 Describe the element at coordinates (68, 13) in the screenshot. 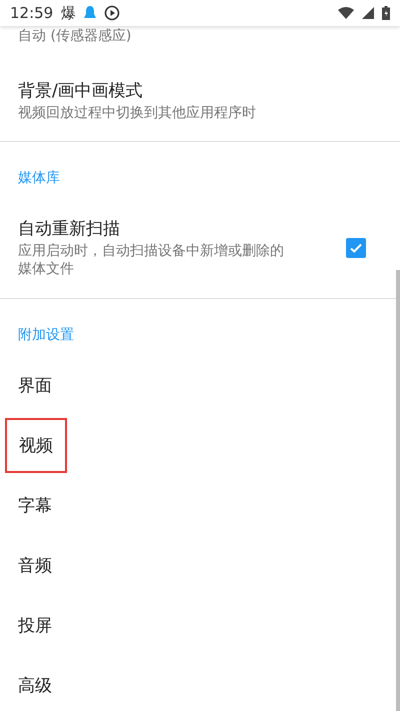

I see `notification-glyph: 爆` at that location.